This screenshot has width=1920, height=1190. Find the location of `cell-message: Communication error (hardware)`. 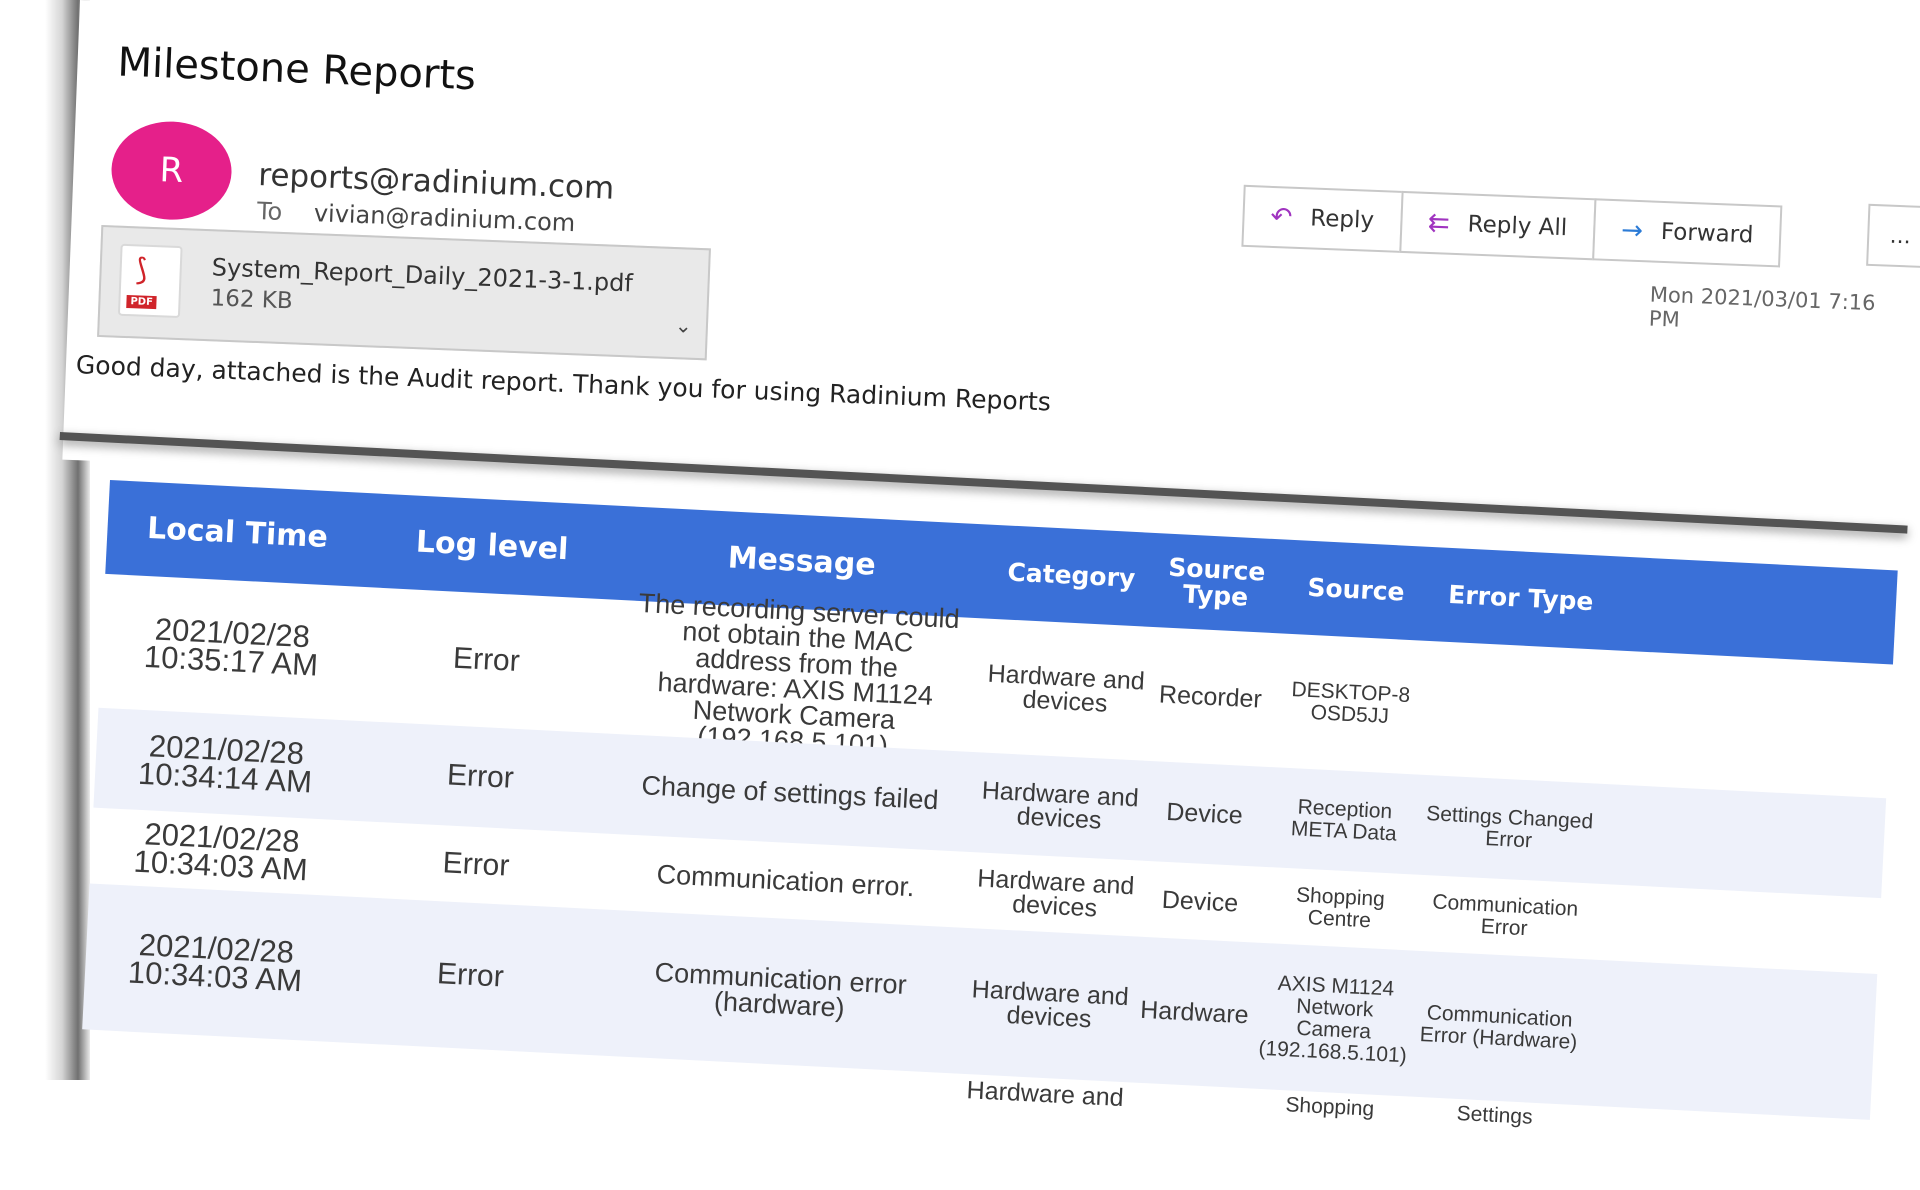

cell-message: Communication error (hardware) is located at coordinates (780, 990).